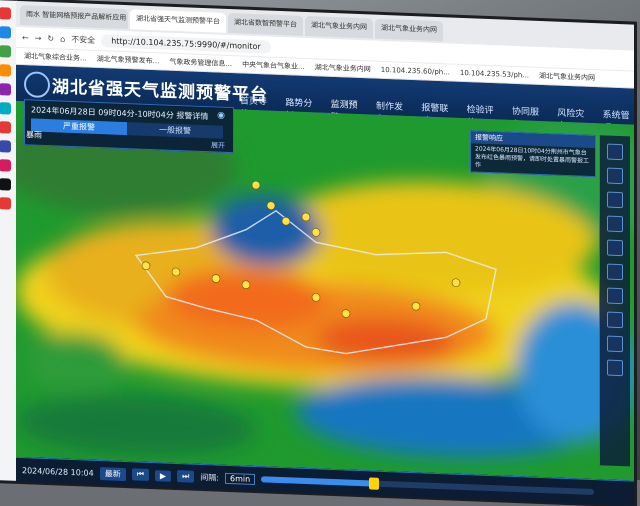  I want to click on tab-general-alert: 一般报警, so click(175, 130).